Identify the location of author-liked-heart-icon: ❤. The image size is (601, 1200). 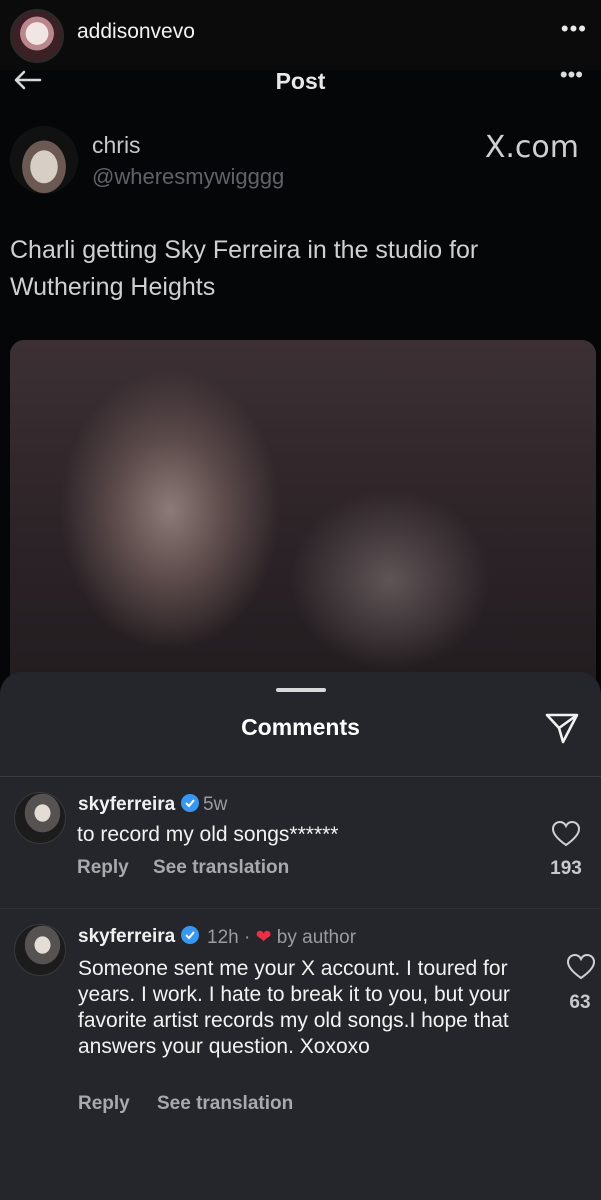
(263, 937).